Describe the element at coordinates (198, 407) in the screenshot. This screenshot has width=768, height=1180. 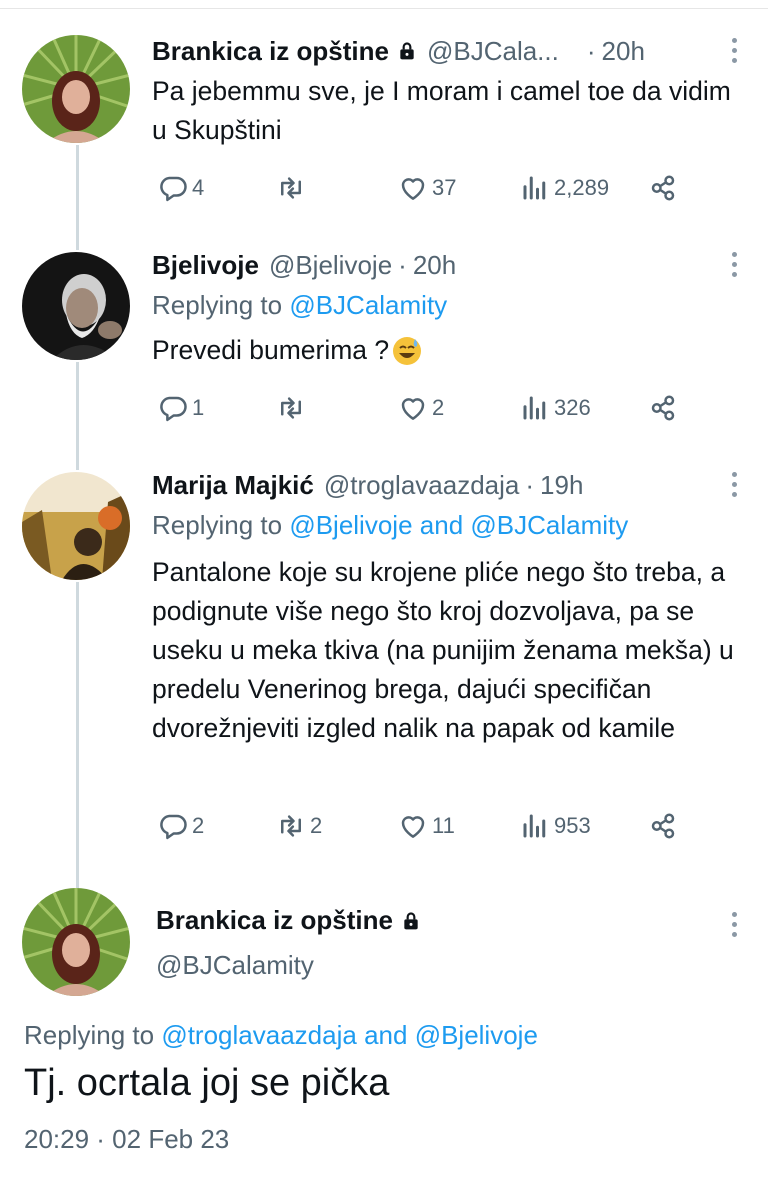
I see `reply-count: 1` at that location.